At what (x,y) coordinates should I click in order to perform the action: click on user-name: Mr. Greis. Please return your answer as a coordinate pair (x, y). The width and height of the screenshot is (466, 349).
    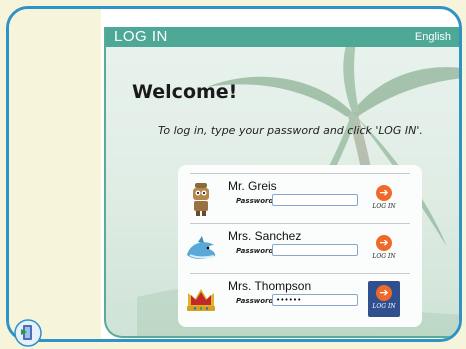
    Looking at the image, I should click on (252, 186).